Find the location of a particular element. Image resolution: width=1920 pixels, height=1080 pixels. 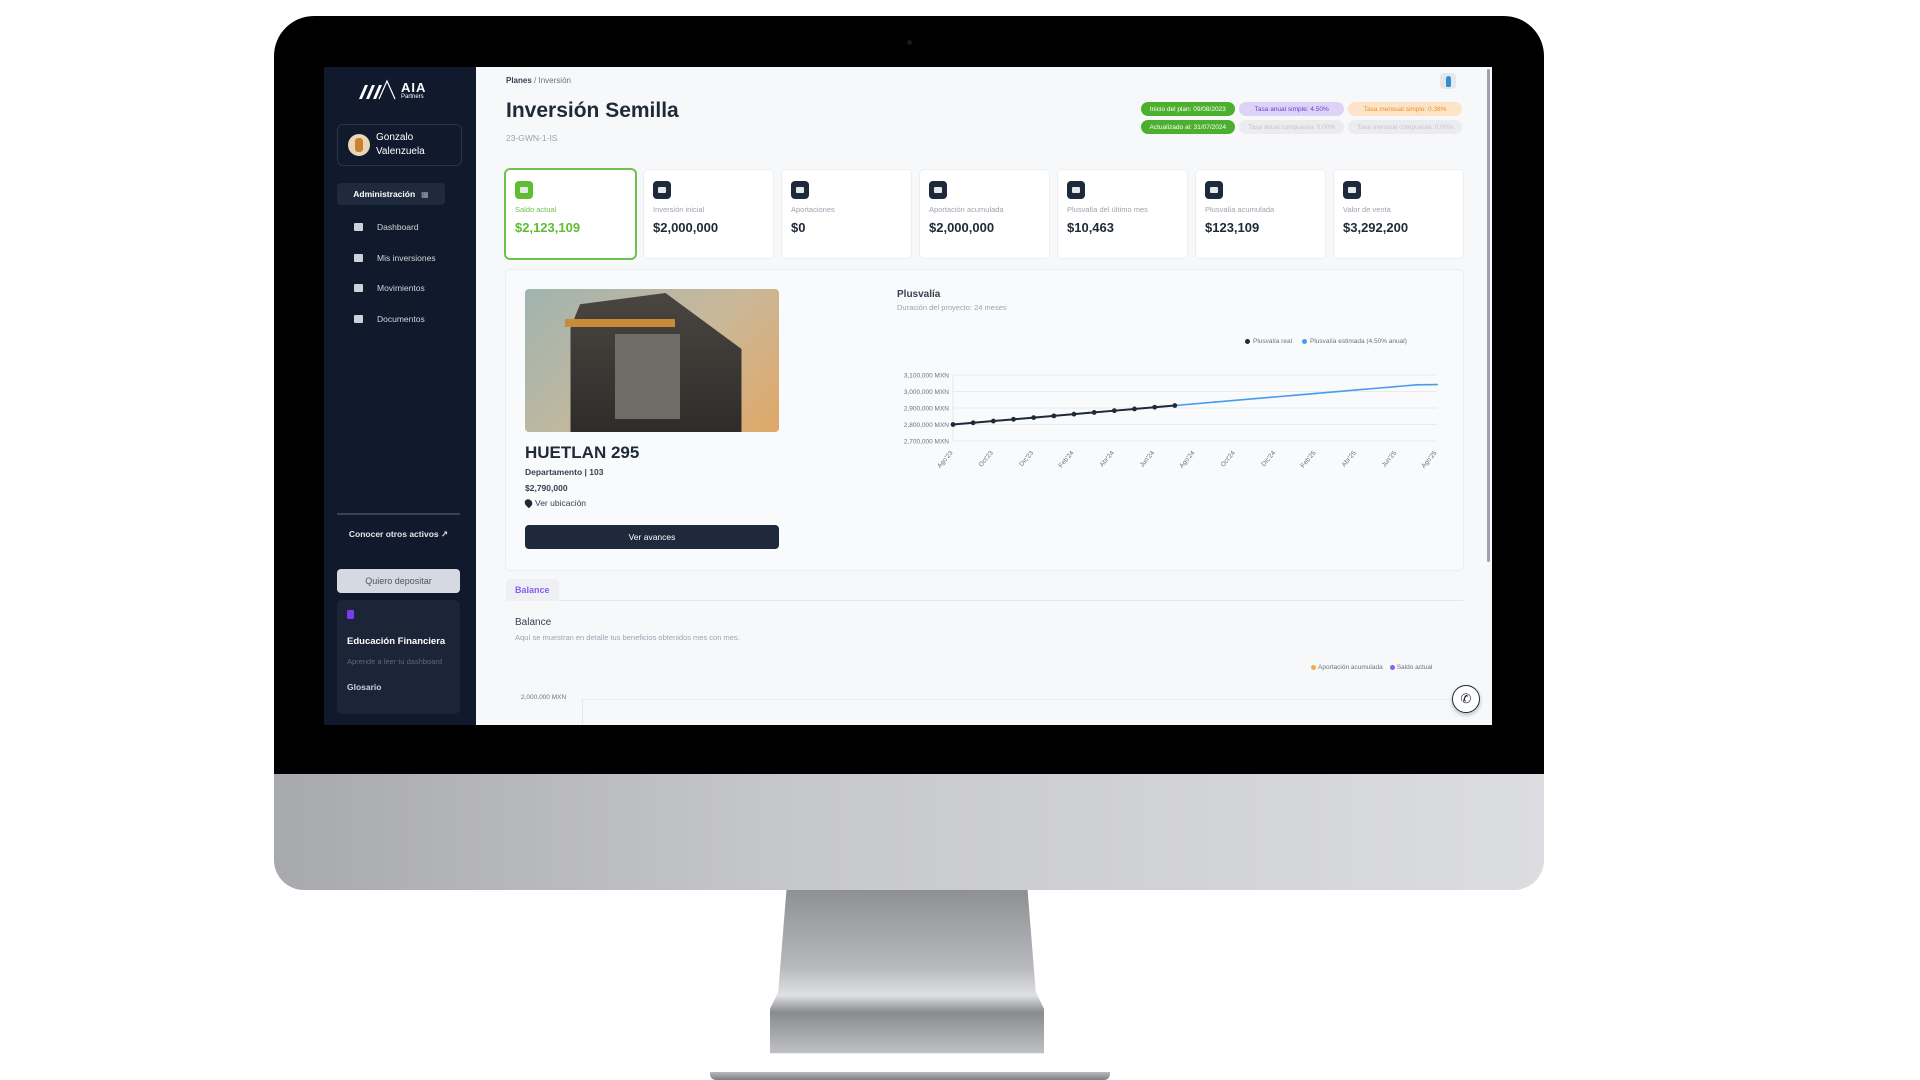

document-icon is located at coordinates (350, 614).